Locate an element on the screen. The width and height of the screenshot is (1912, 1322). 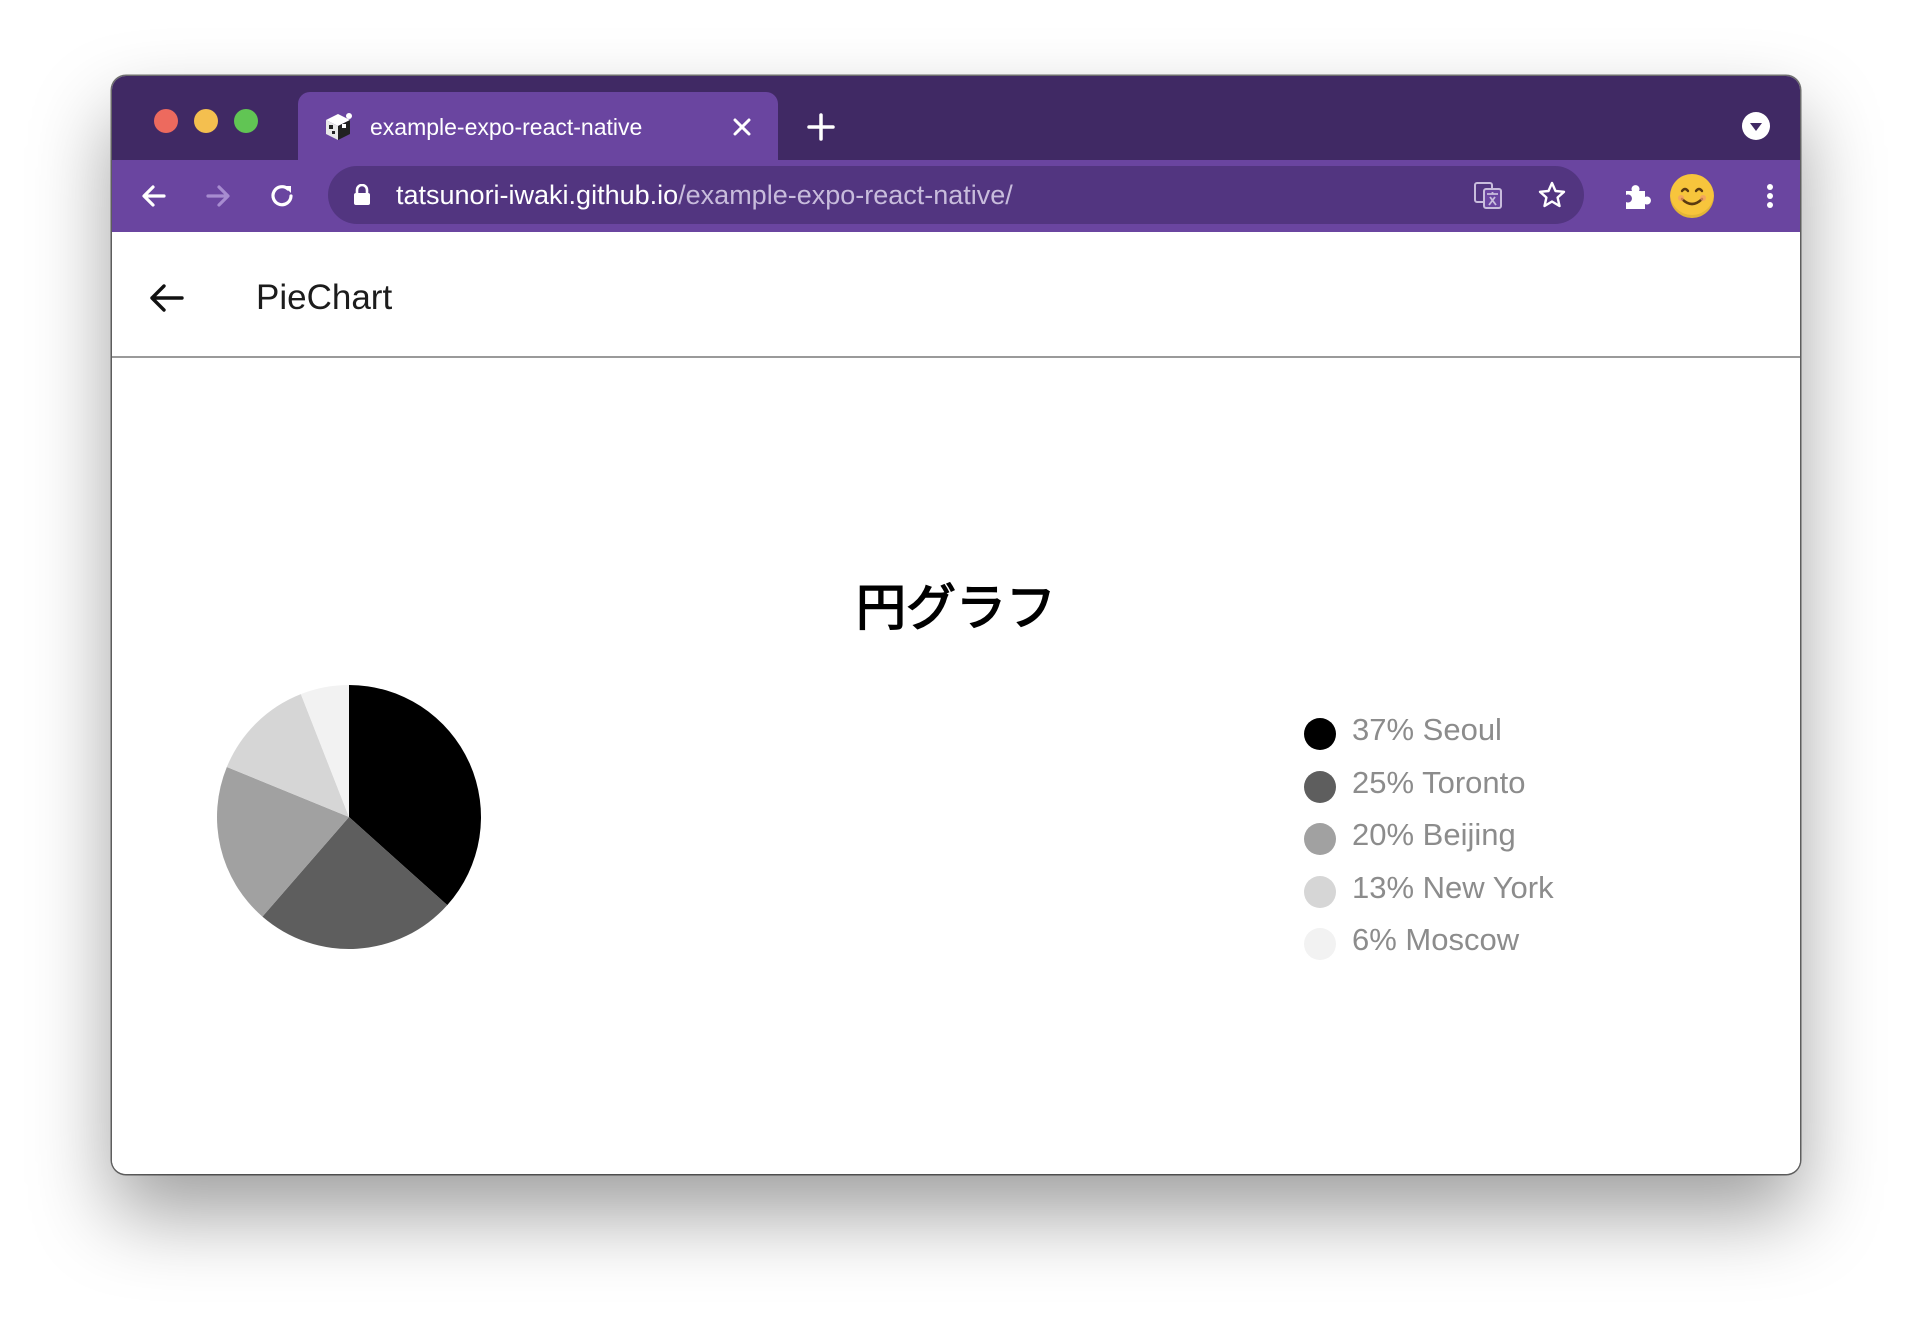
legend-label: 25% Toronto is located at coordinates (1439, 782).